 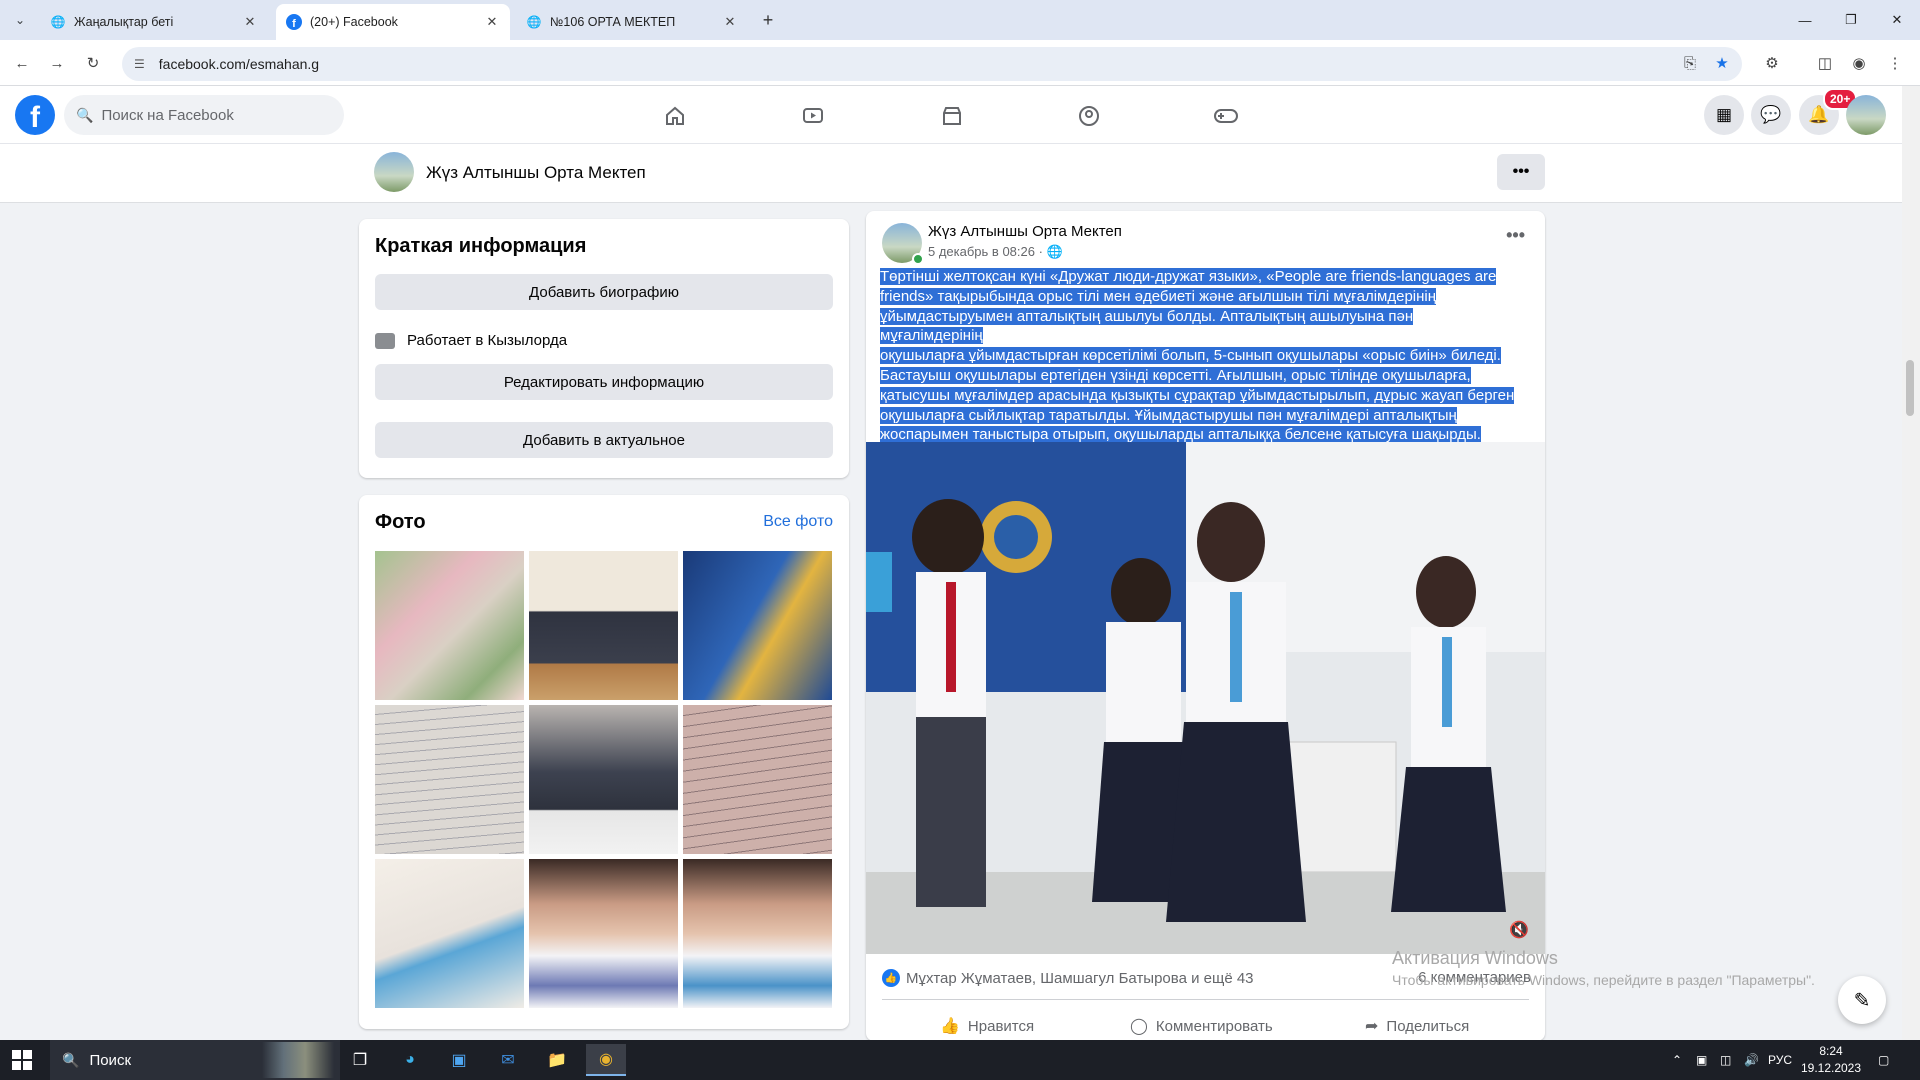 What do you see at coordinates (1895, 63) in the screenshot?
I see `chrome-menu-icon: ⋮` at bounding box center [1895, 63].